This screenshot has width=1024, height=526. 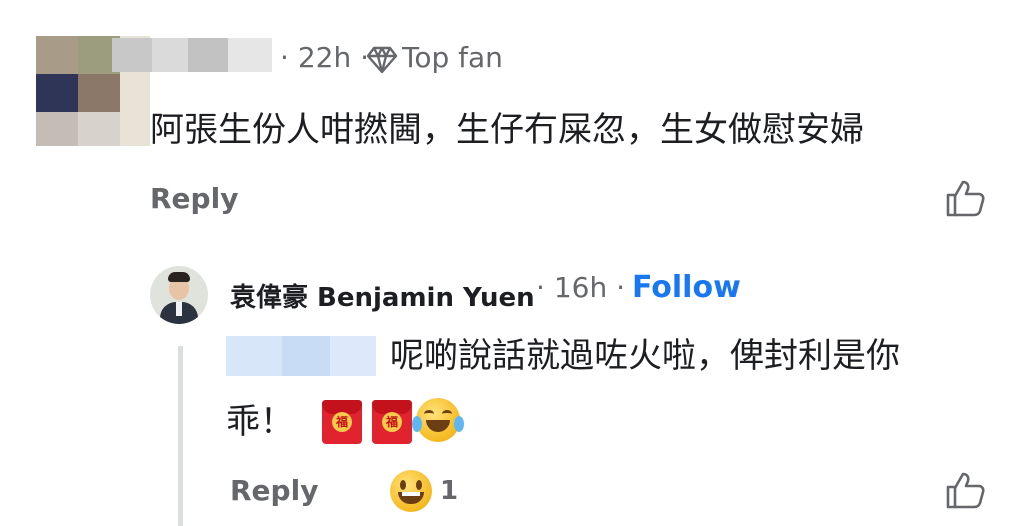 What do you see at coordinates (260, 422) in the screenshot?
I see `comment2-text-line2: 乖！` at bounding box center [260, 422].